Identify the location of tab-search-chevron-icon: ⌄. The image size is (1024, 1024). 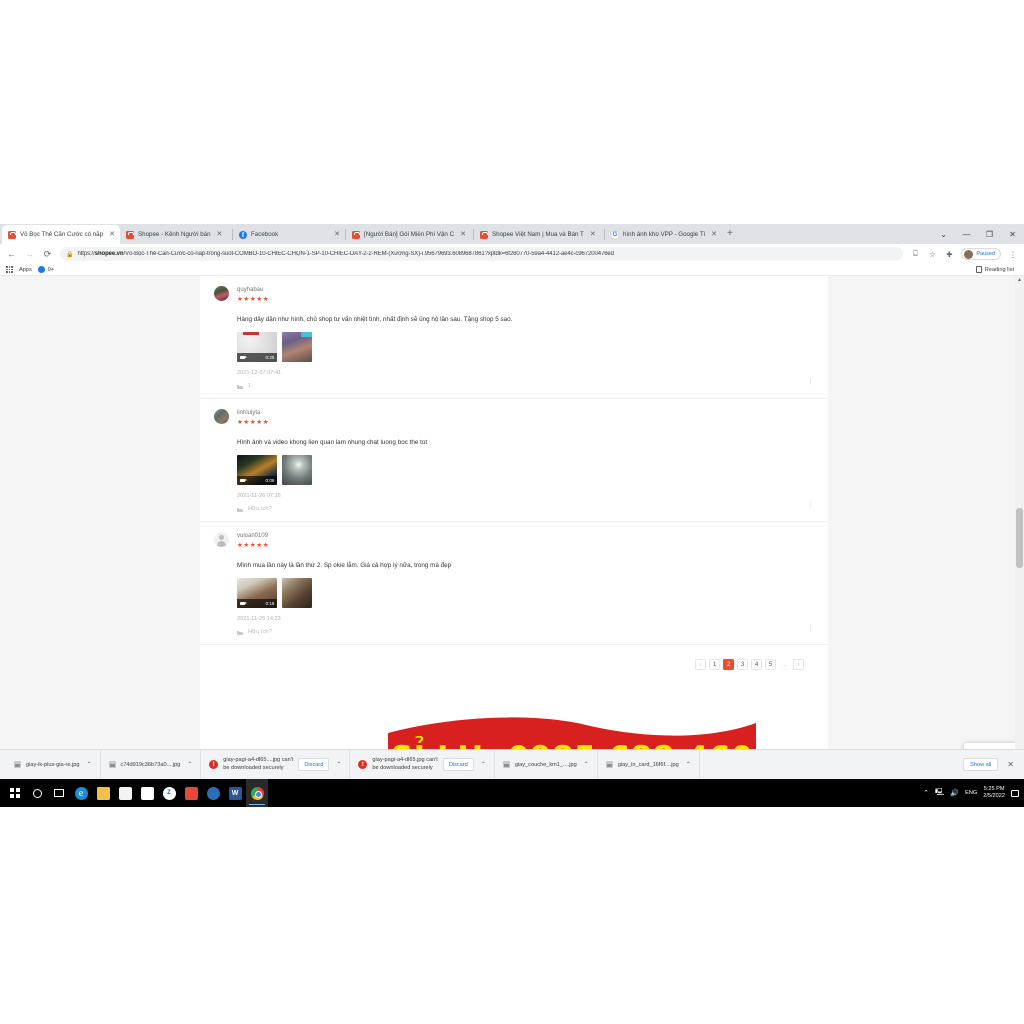
(943, 234).